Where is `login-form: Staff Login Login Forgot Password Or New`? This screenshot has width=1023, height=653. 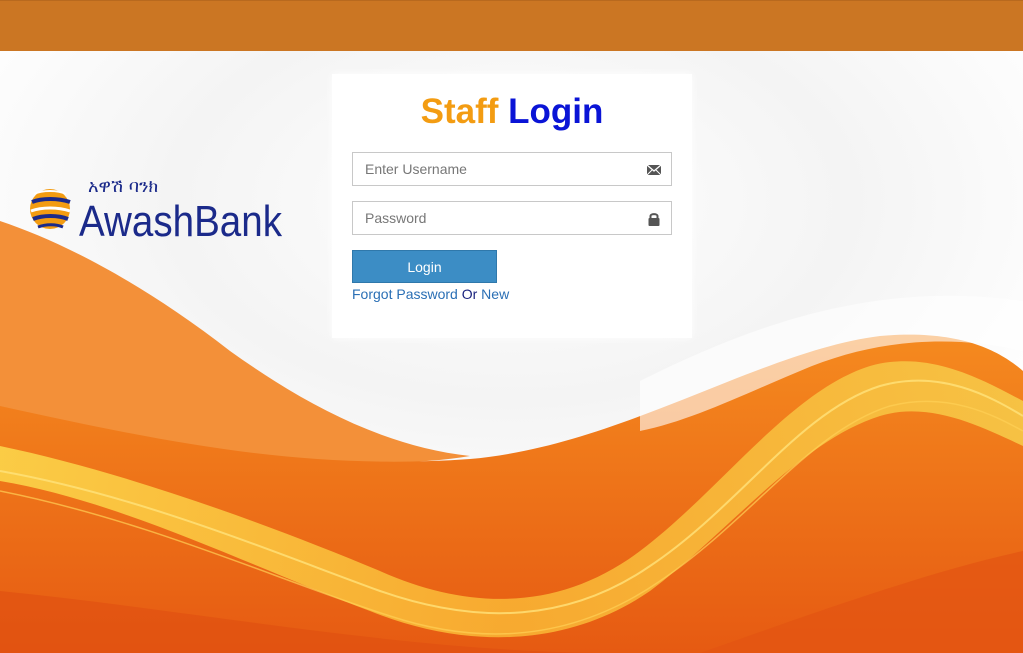 login-form: Staff Login Login Forgot Password Or New is located at coordinates (512, 206).